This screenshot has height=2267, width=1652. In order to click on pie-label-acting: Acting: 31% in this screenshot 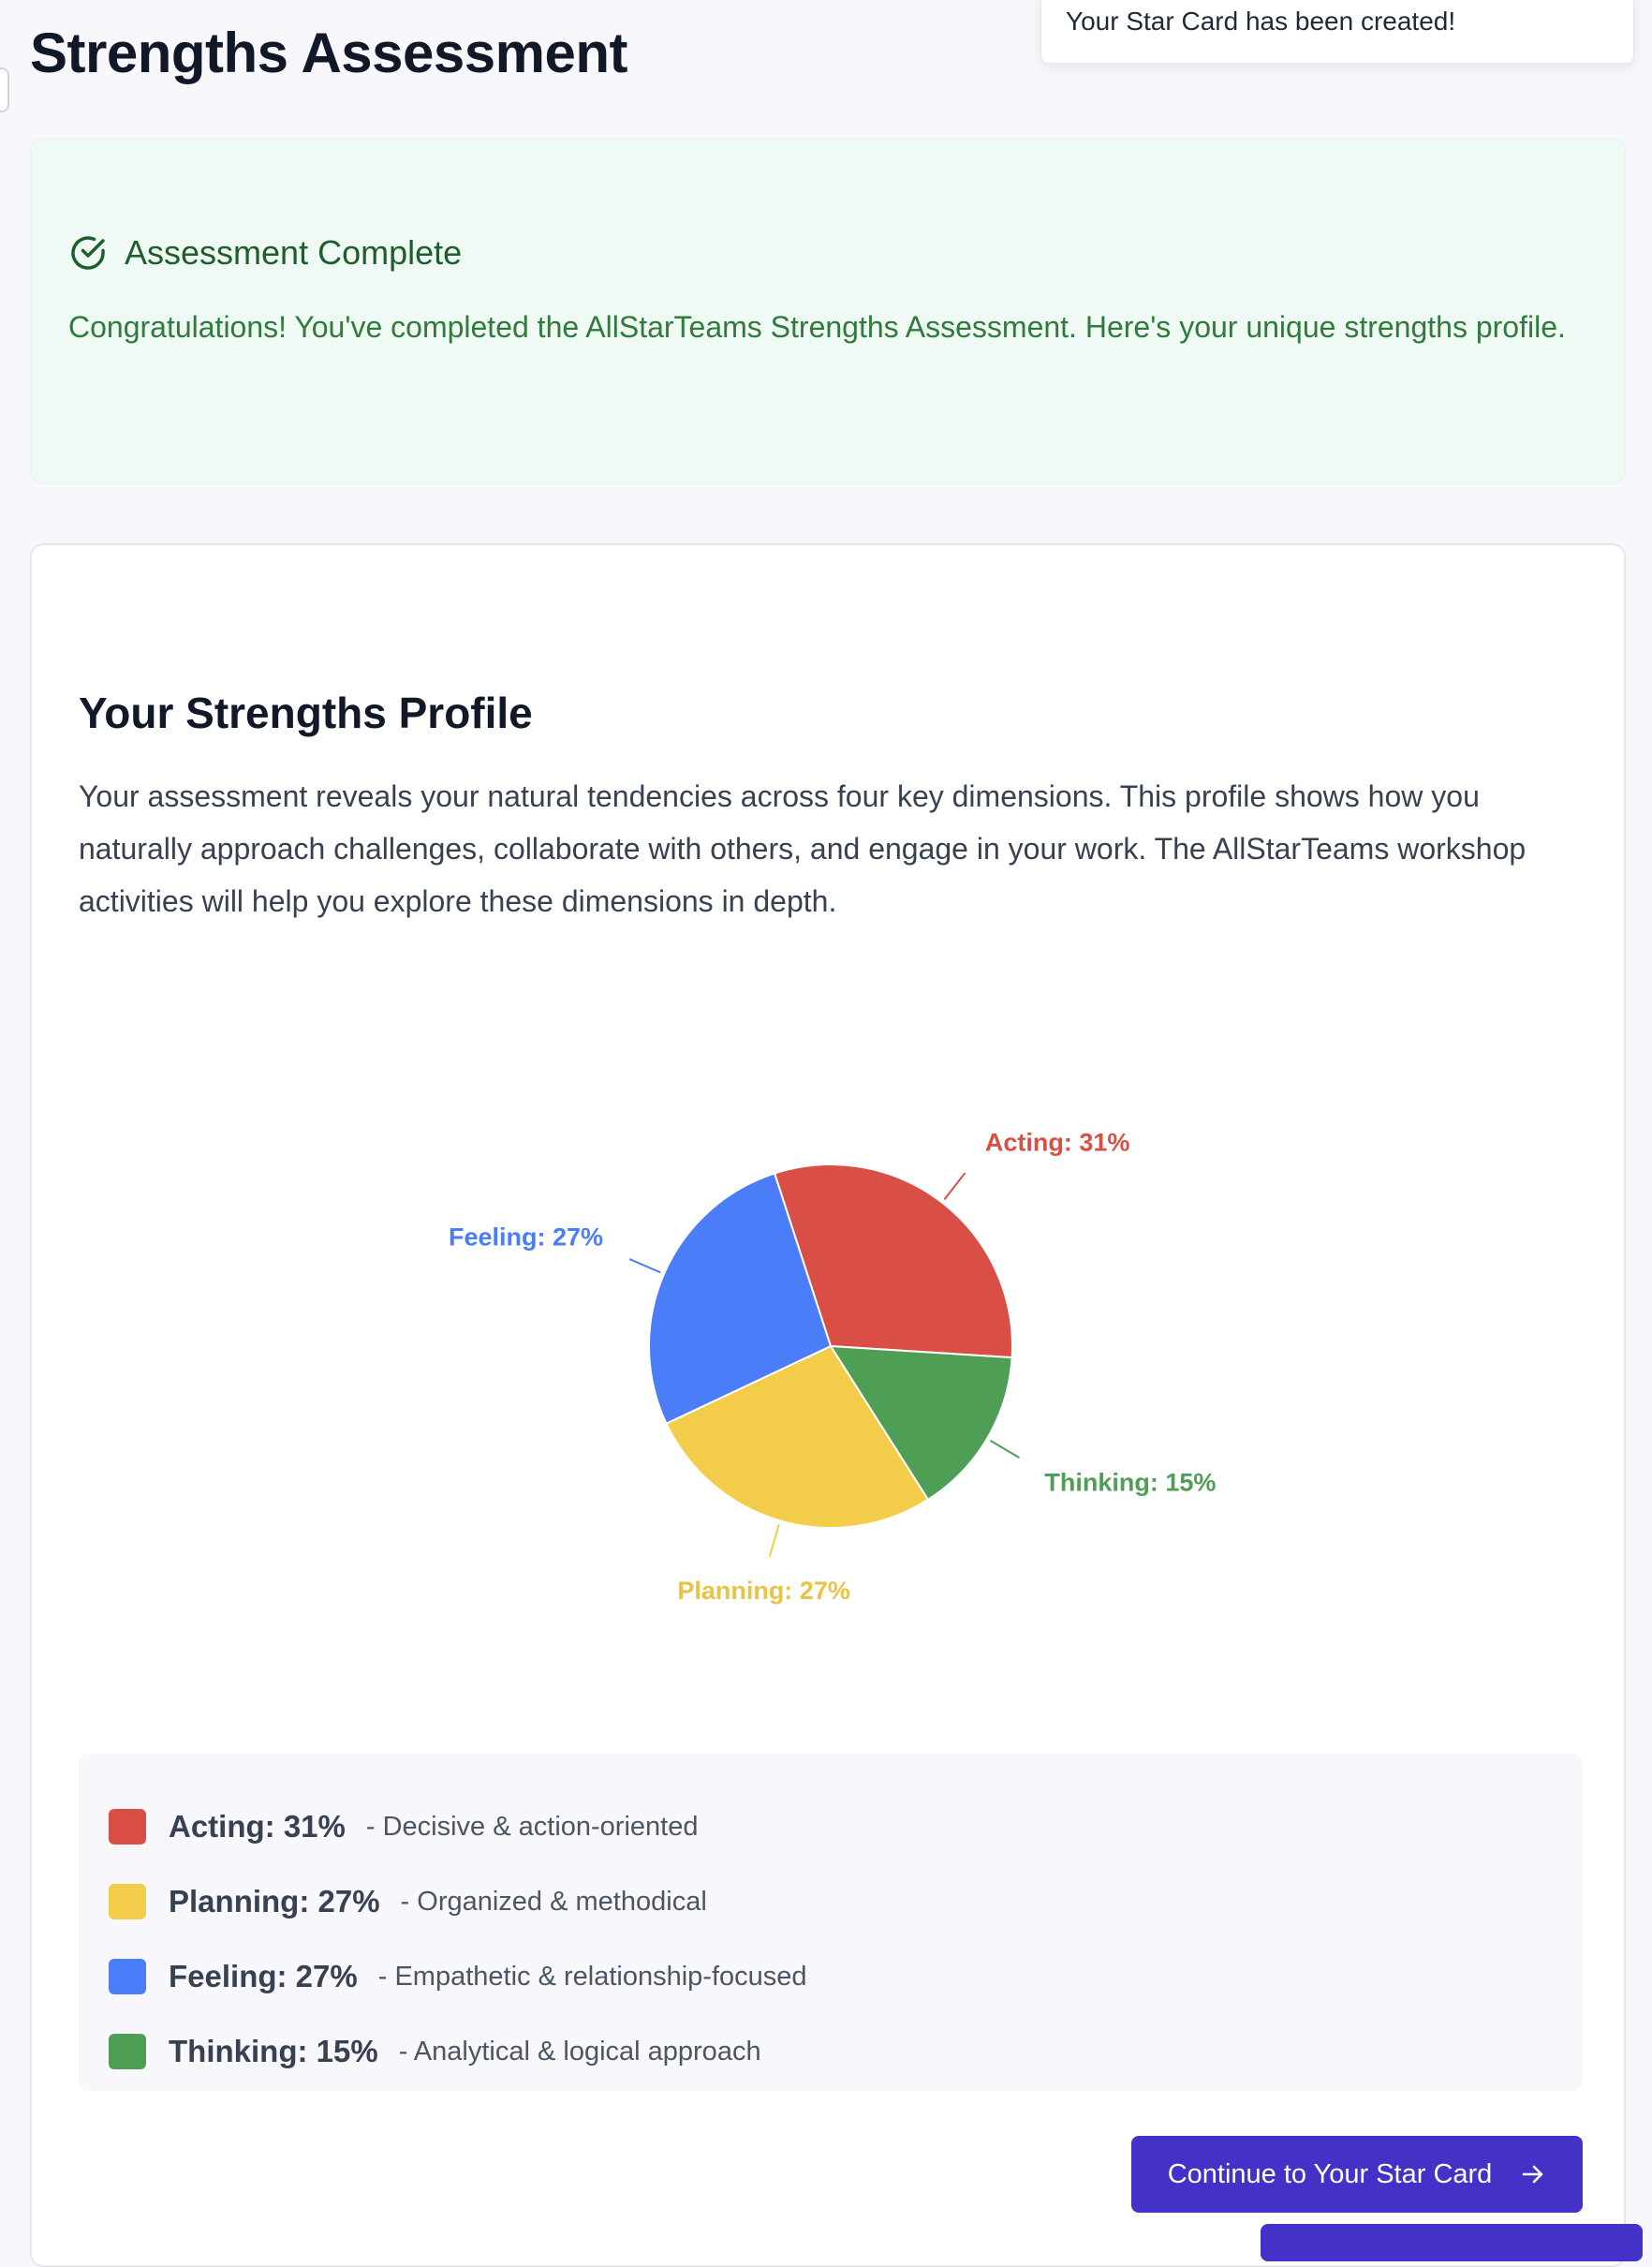, I will do `click(1057, 1143)`.